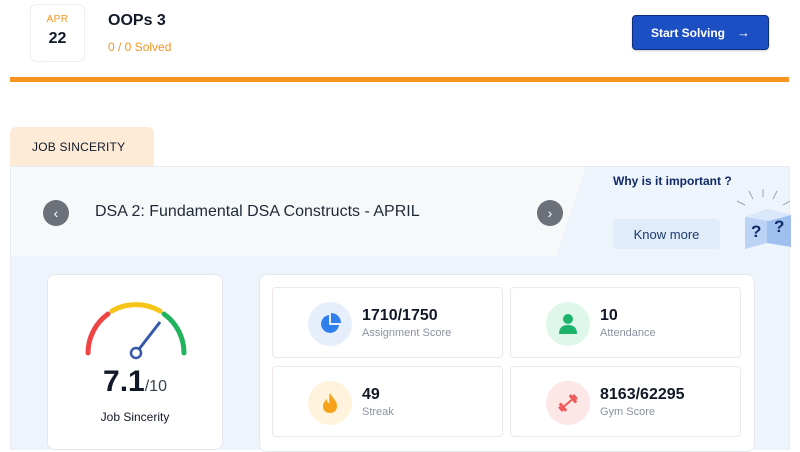  Describe the element at coordinates (625, 322) in the screenshot. I see `stat-attendance: 10 Attendance` at that location.